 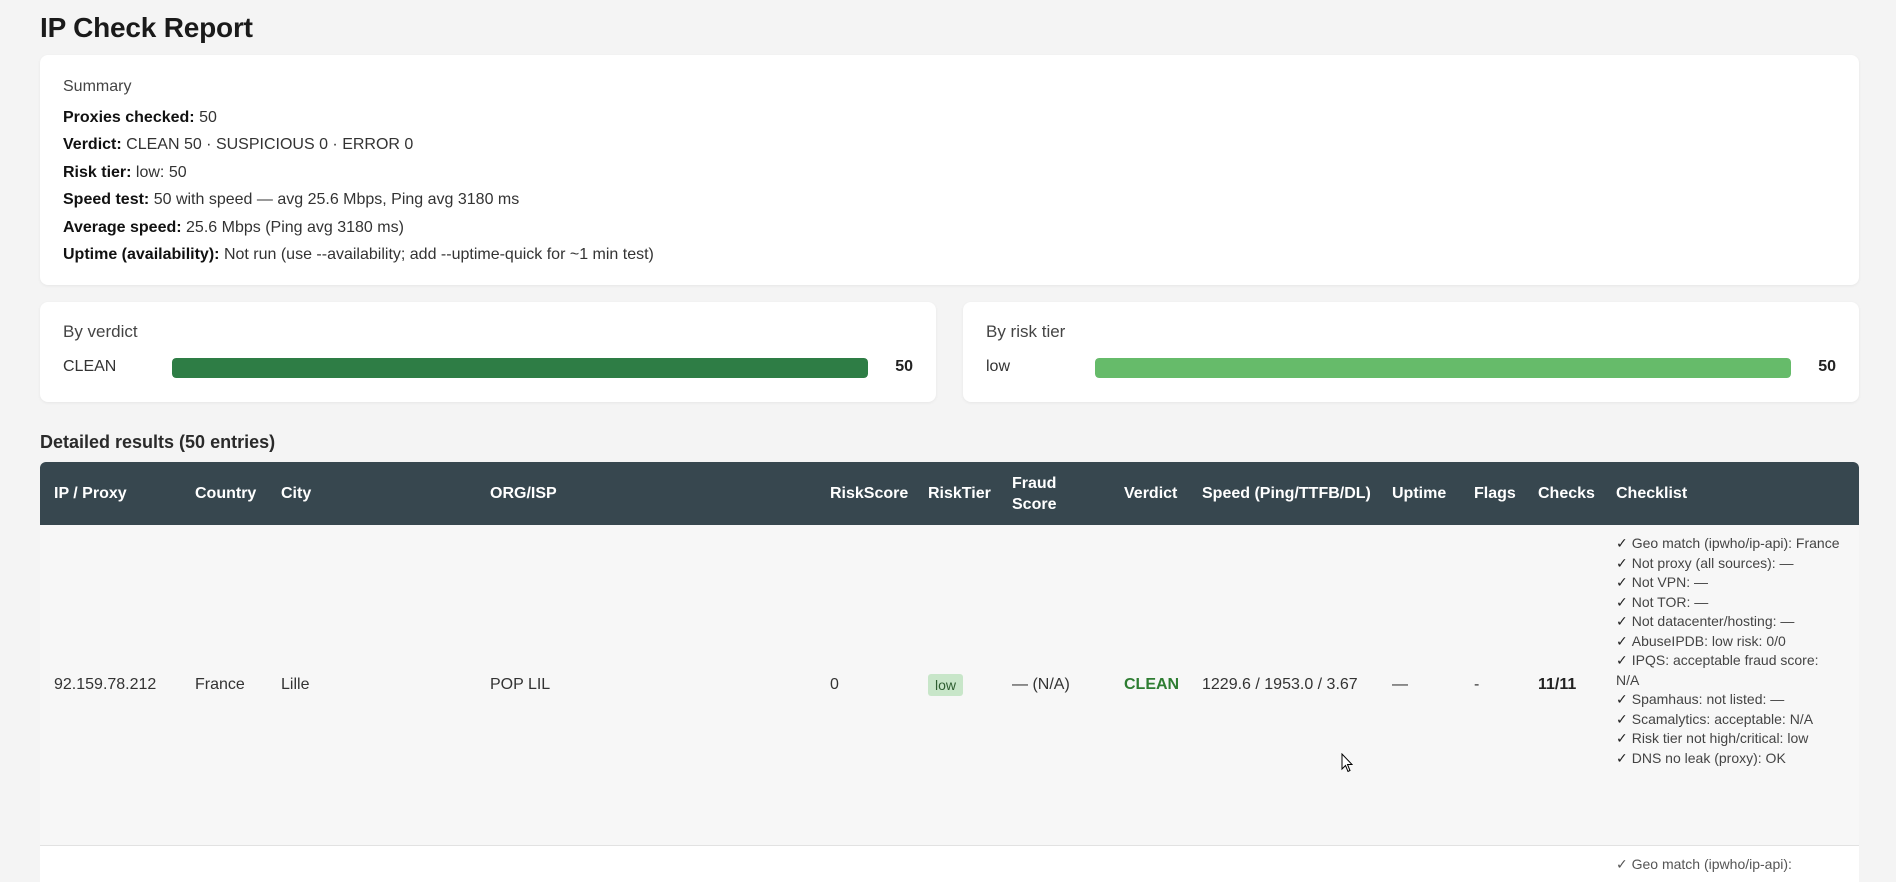 I want to click on summary-label: Risk tier:, so click(x=97, y=172).